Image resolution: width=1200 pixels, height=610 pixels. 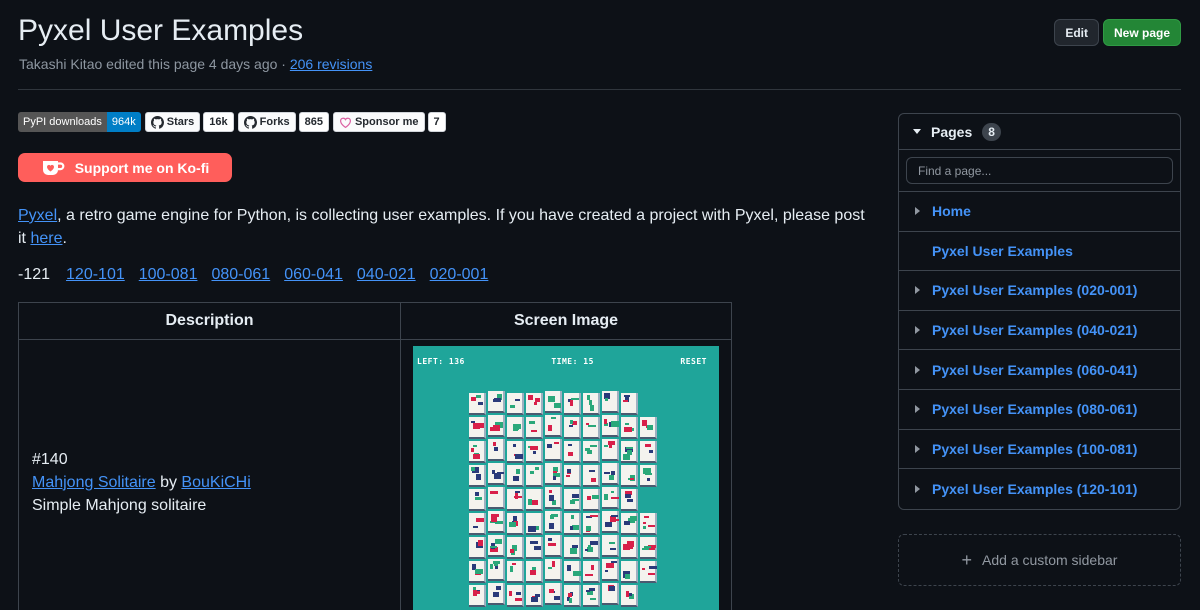 What do you see at coordinates (218, 122) in the screenshot?
I see `stars-count: 16k` at bounding box center [218, 122].